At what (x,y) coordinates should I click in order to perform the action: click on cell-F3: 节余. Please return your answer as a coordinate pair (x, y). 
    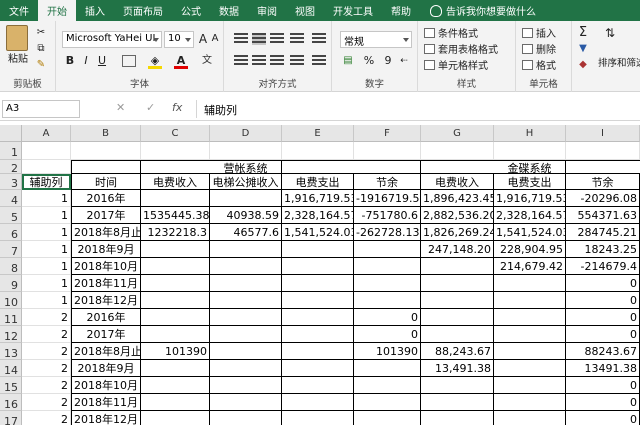
    Looking at the image, I should click on (387, 182).